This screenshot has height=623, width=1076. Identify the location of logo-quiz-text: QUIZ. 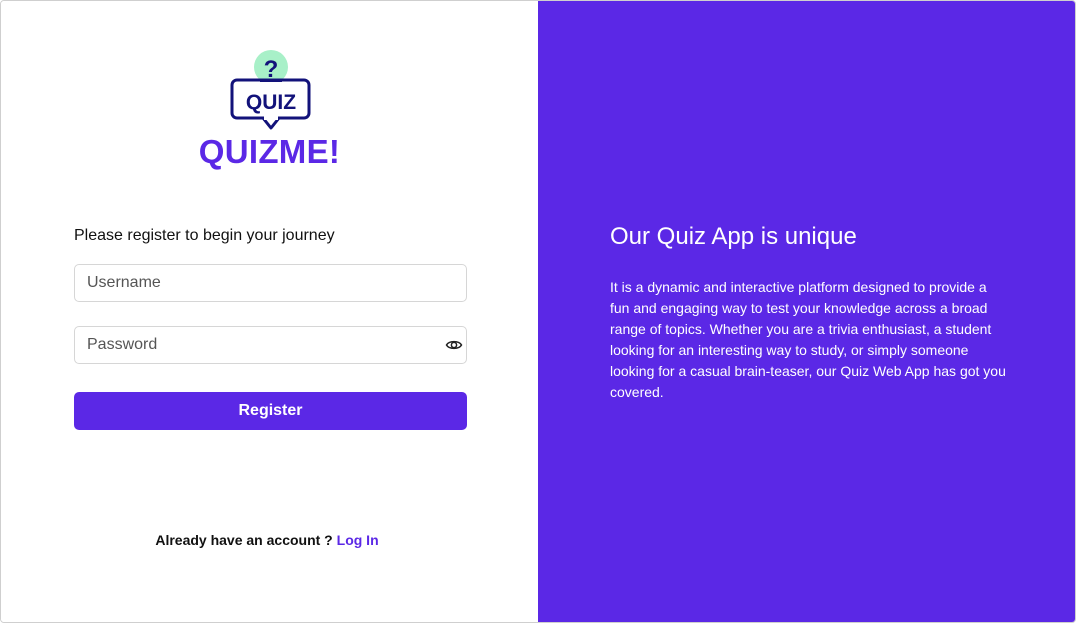
(271, 102).